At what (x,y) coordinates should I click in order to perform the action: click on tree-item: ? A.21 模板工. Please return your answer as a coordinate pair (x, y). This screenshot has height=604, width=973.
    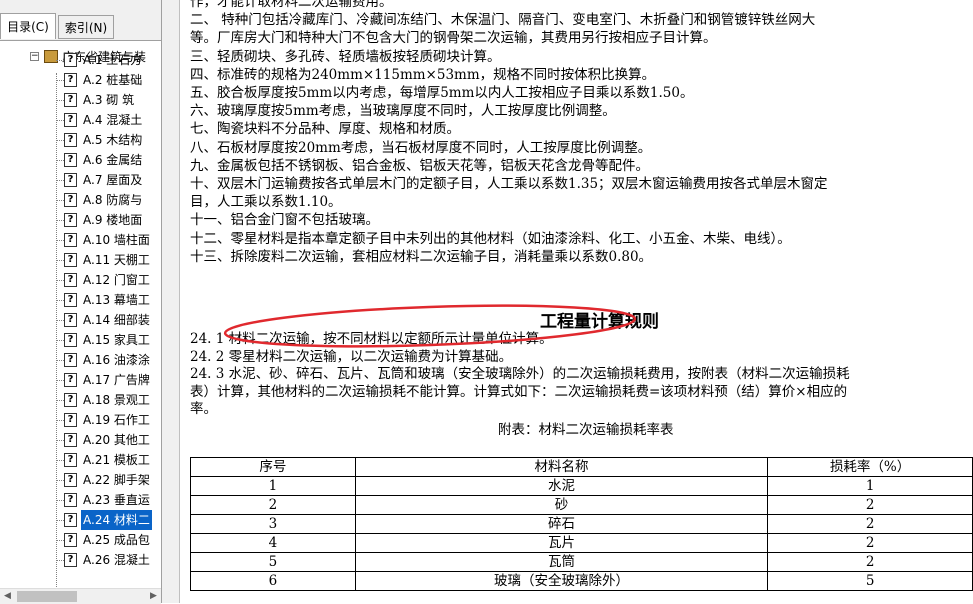
    Looking at the image, I should click on (80, 460).